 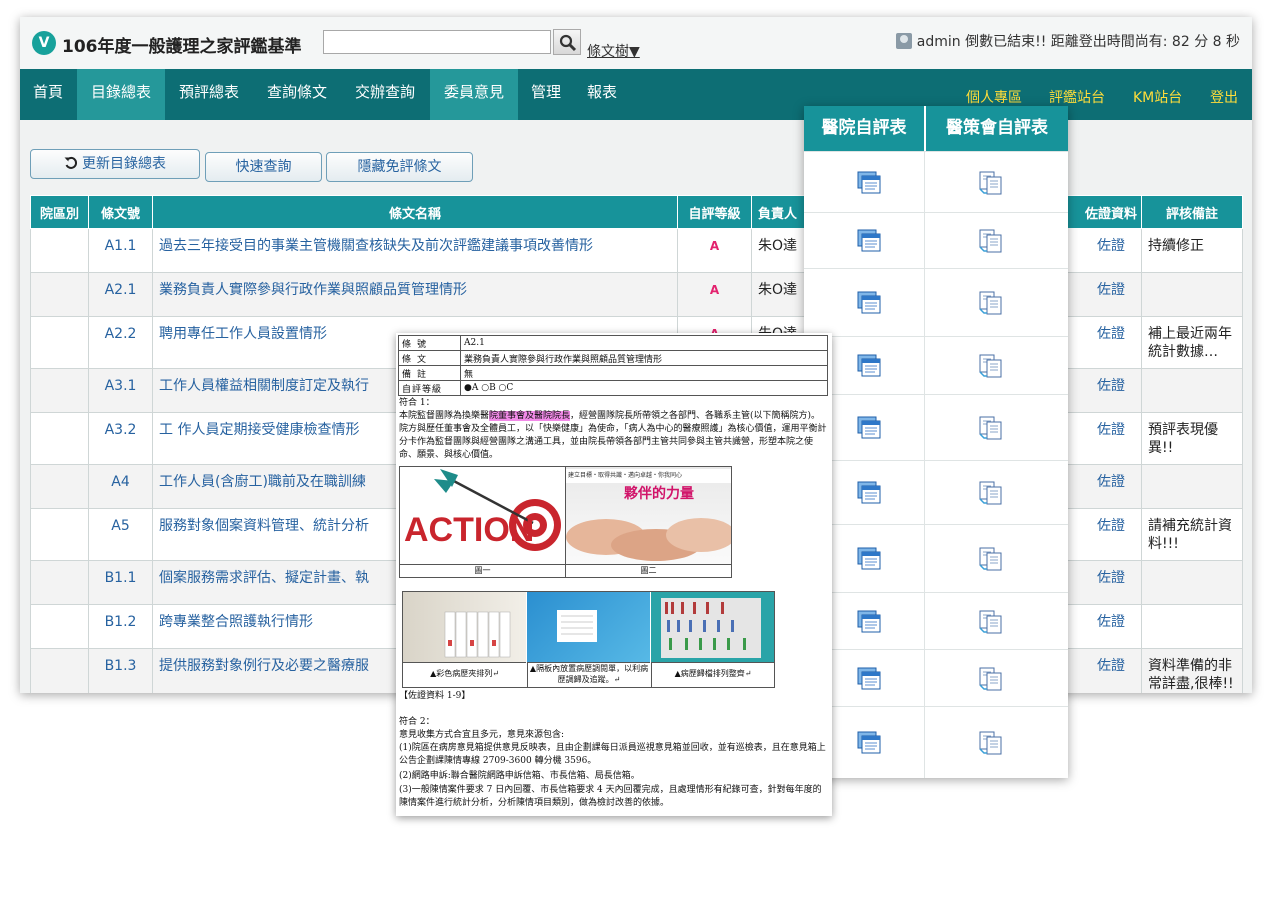 I want to click on doc-meta-value: 業務負責人實際參與行政作業與照顧品質管理情形, so click(x=644, y=358).